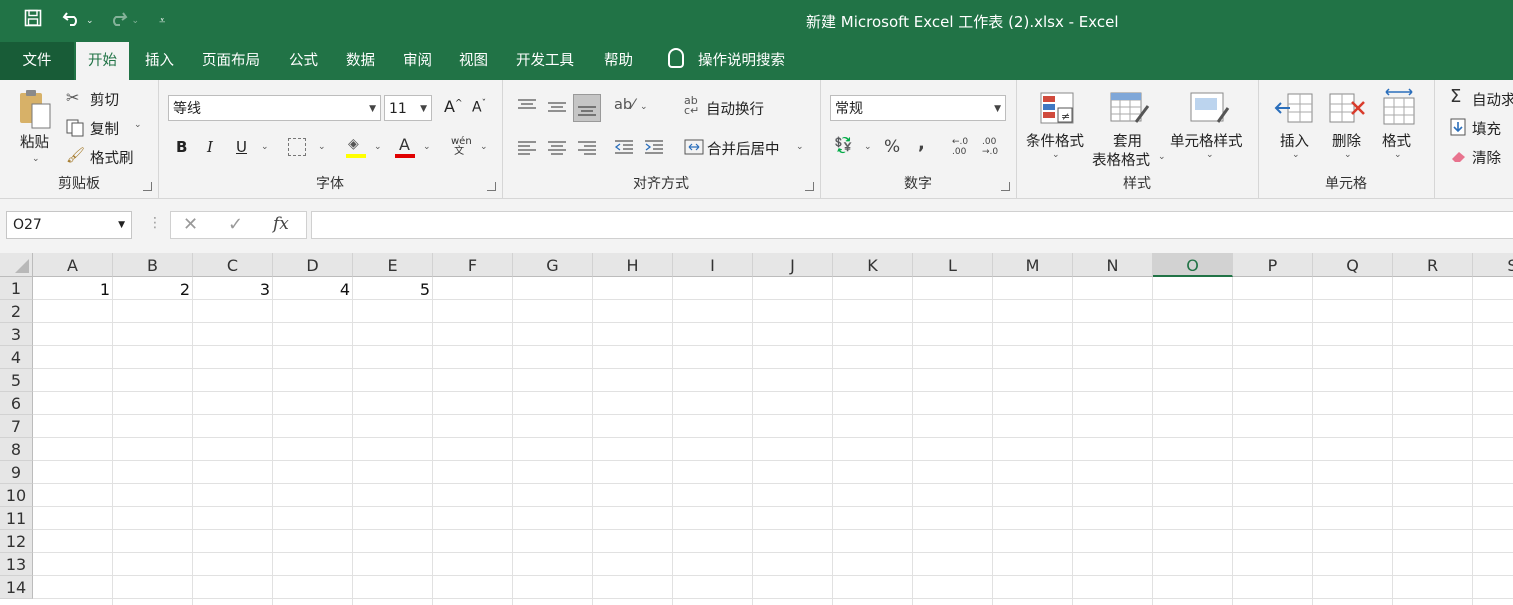 The height and width of the screenshot is (605, 1513). What do you see at coordinates (297, 147) in the screenshot?
I see `borders-icon` at bounding box center [297, 147].